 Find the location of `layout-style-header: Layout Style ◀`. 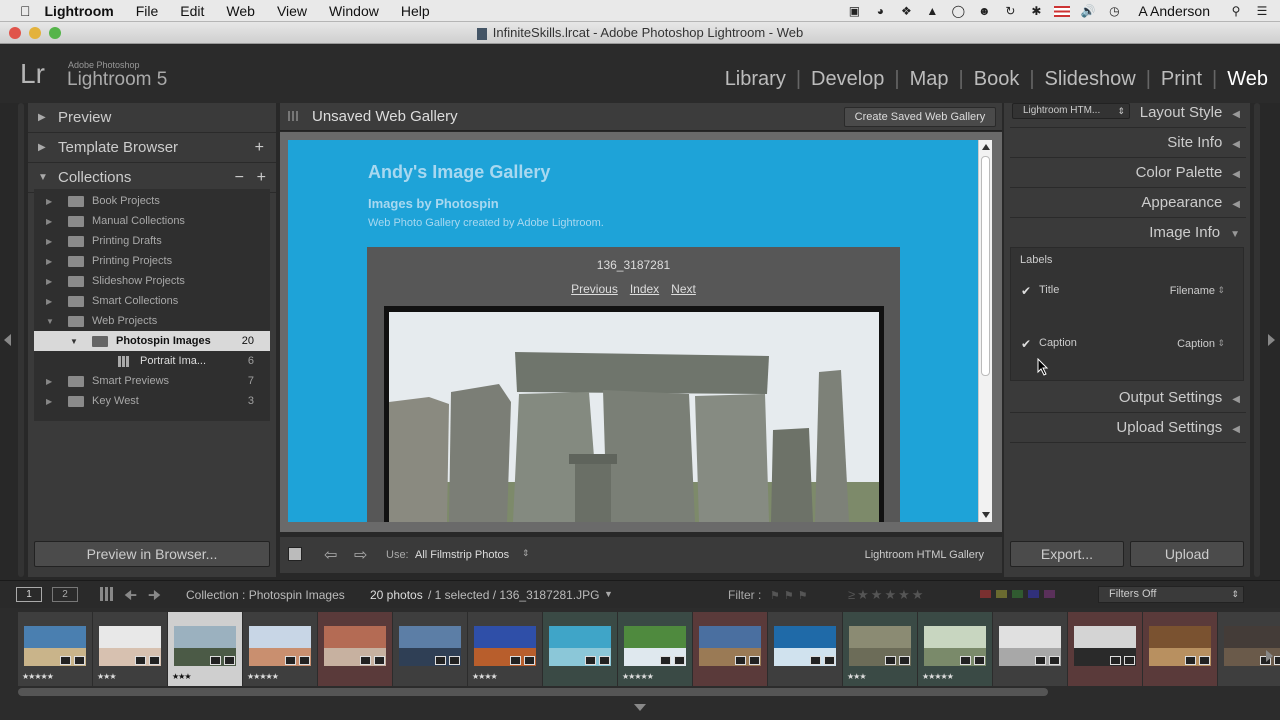

layout-style-header: Layout Style ◀ is located at coordinates (1190, 112).